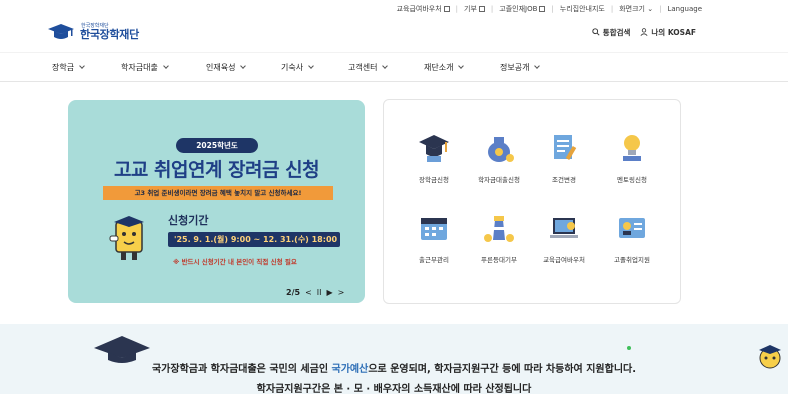 This screenshot has height=395, width=788. I want to click on site-logo: 한국장학재단 한국장학재단, so click(92, 32).